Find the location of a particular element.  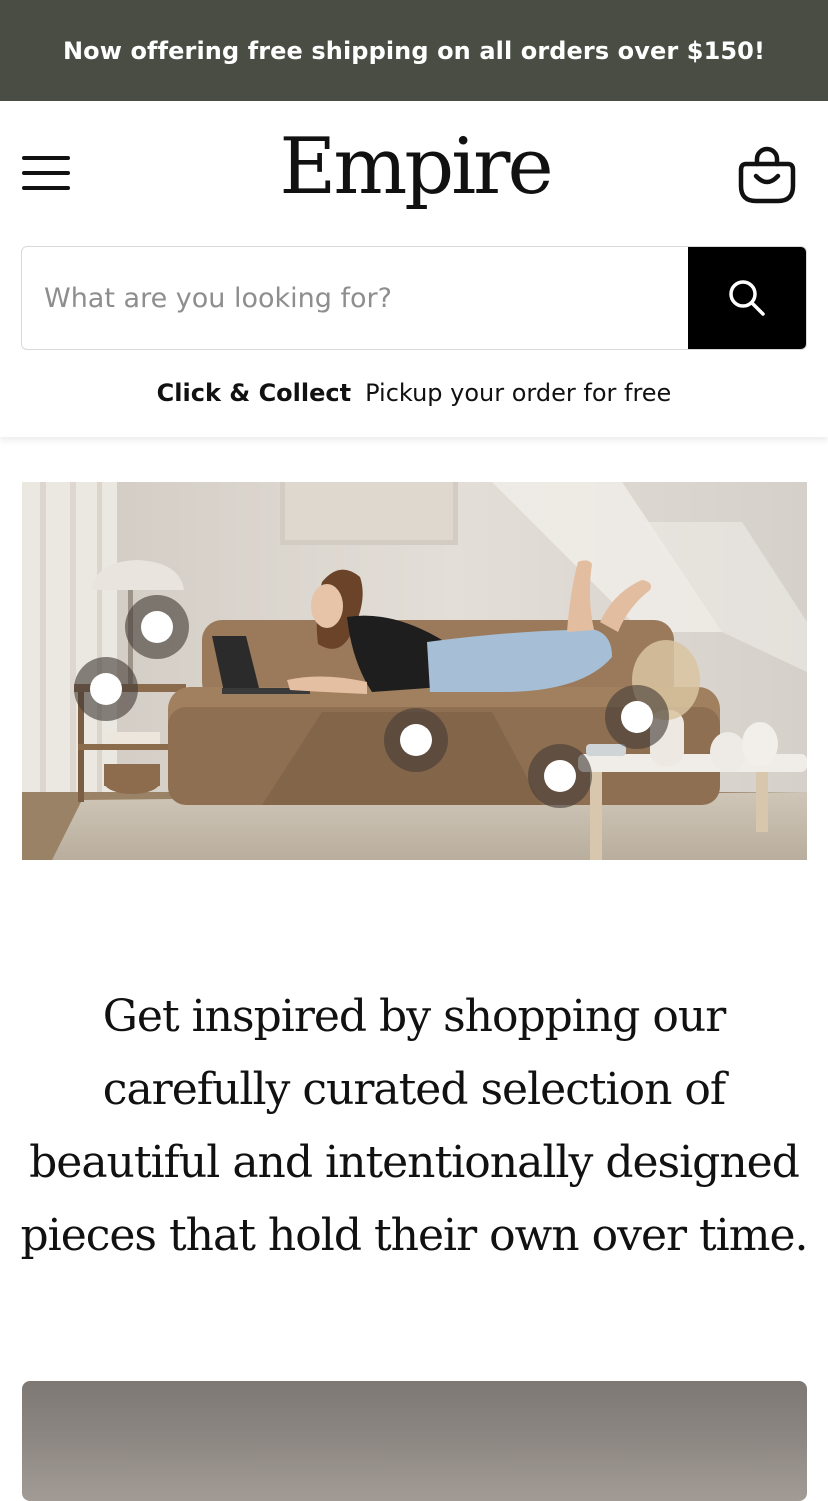

search-input is located at coordinates (355, 298).